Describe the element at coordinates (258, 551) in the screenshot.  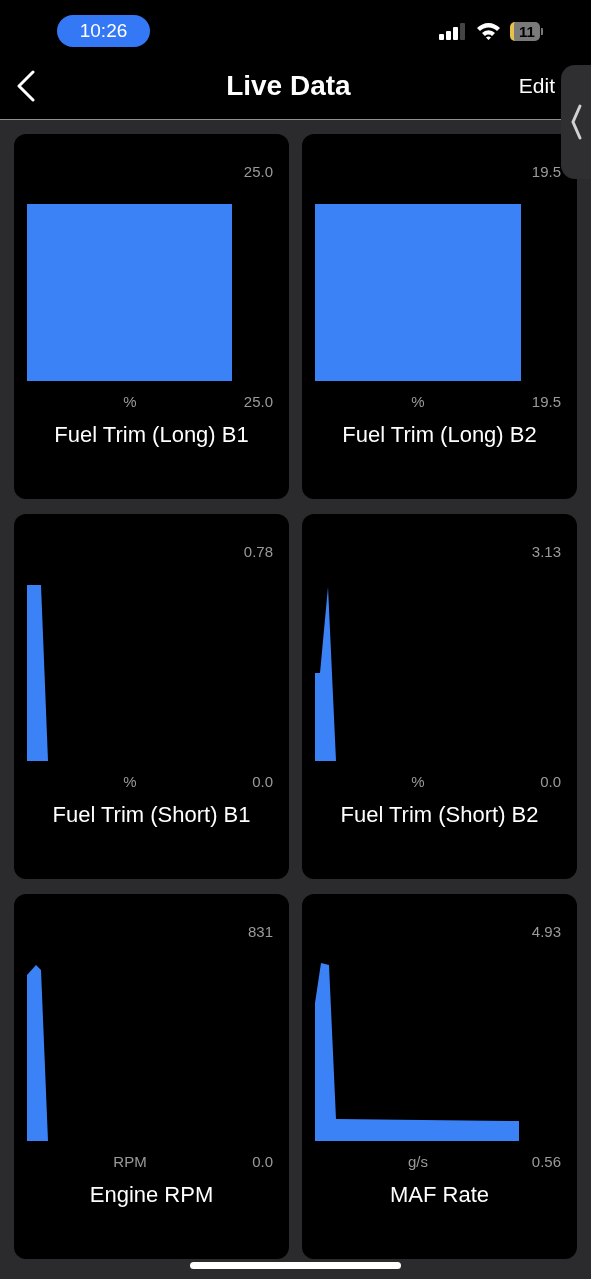
I see `max-value: 0.78` at that location.